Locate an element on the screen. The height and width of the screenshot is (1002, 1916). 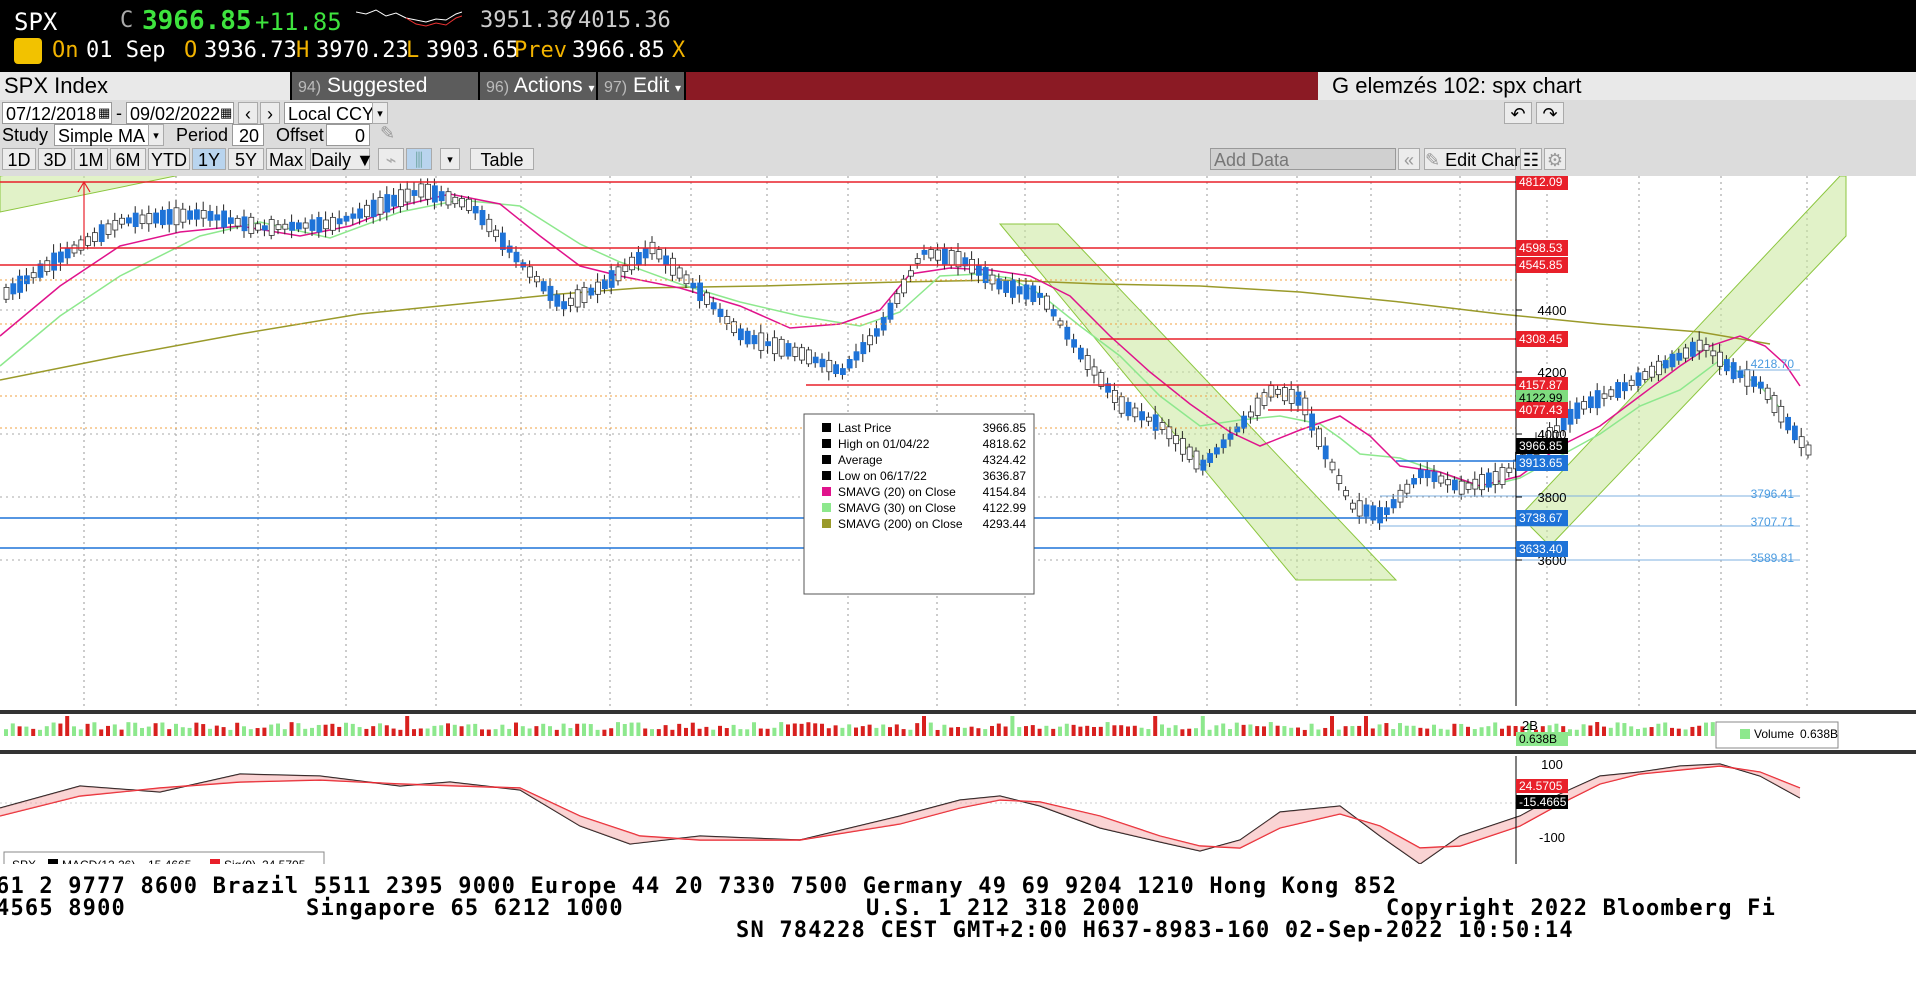
study-select: Simple MA is located at coordinates (102, 135).